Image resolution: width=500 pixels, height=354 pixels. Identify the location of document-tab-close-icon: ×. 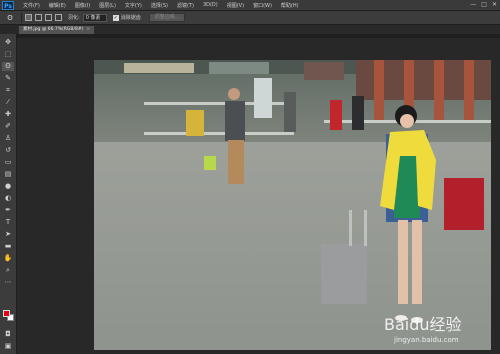
(88, 29).